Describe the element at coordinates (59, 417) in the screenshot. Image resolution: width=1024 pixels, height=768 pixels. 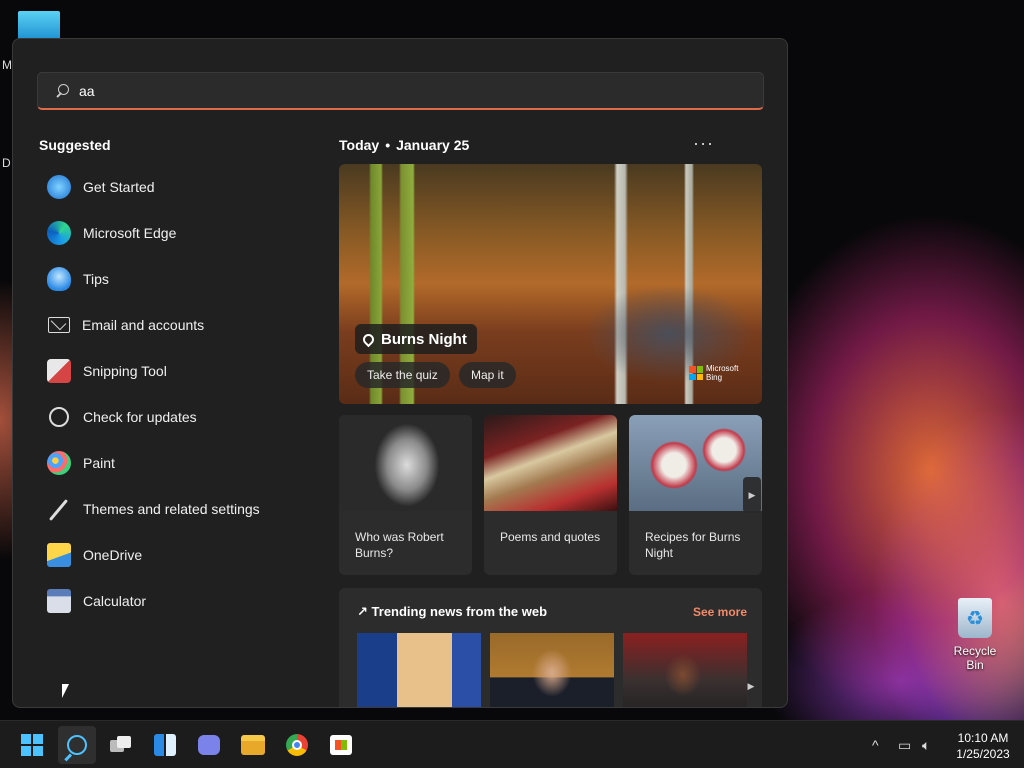
I see `refresh-icon` at that location.